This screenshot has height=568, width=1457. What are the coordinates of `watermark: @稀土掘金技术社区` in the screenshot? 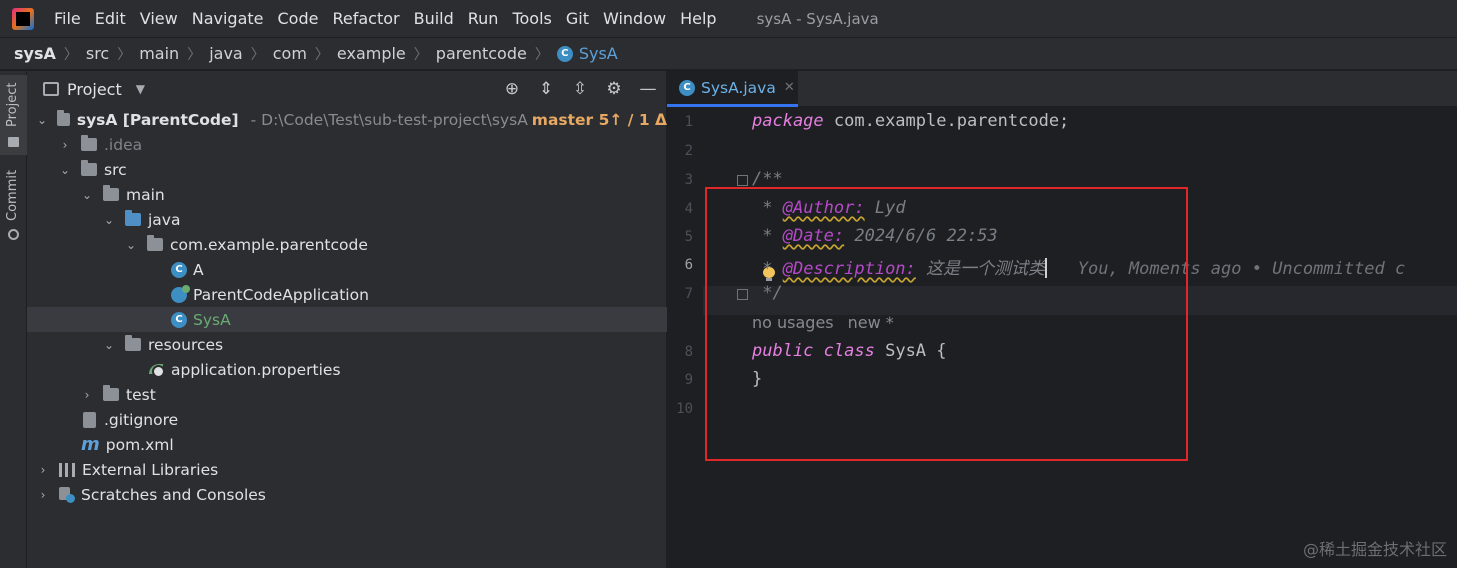 It's located at (1374, 549).